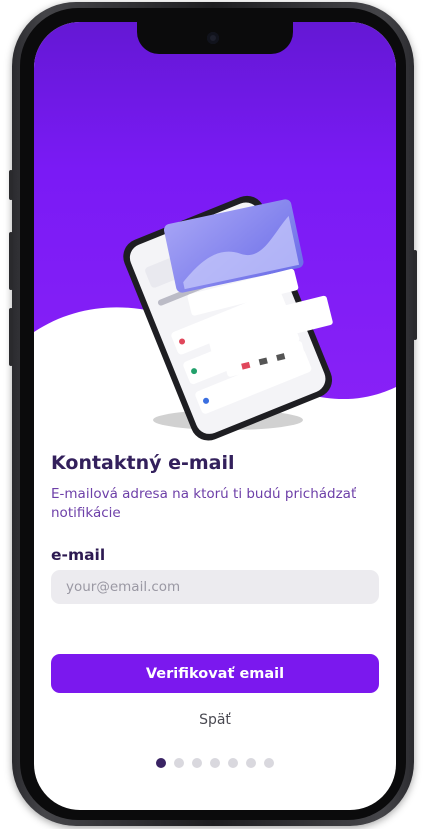  I want to click on volume-down-button, so click(11, 337).